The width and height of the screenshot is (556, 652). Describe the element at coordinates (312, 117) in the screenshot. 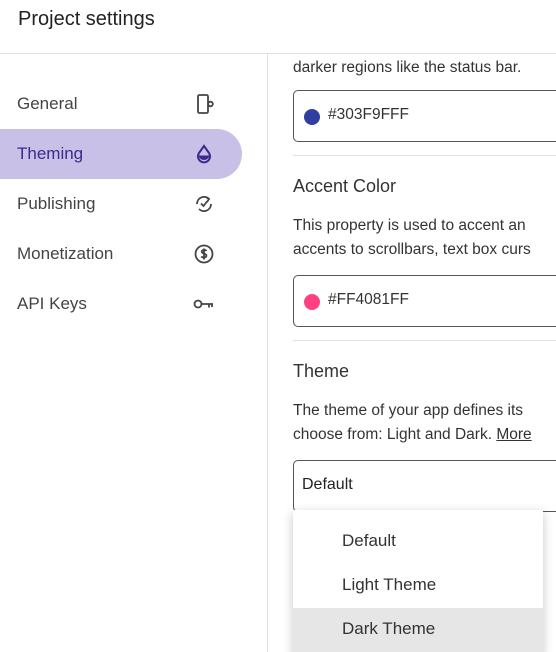

I see `primary-dark-swatch` at that location.